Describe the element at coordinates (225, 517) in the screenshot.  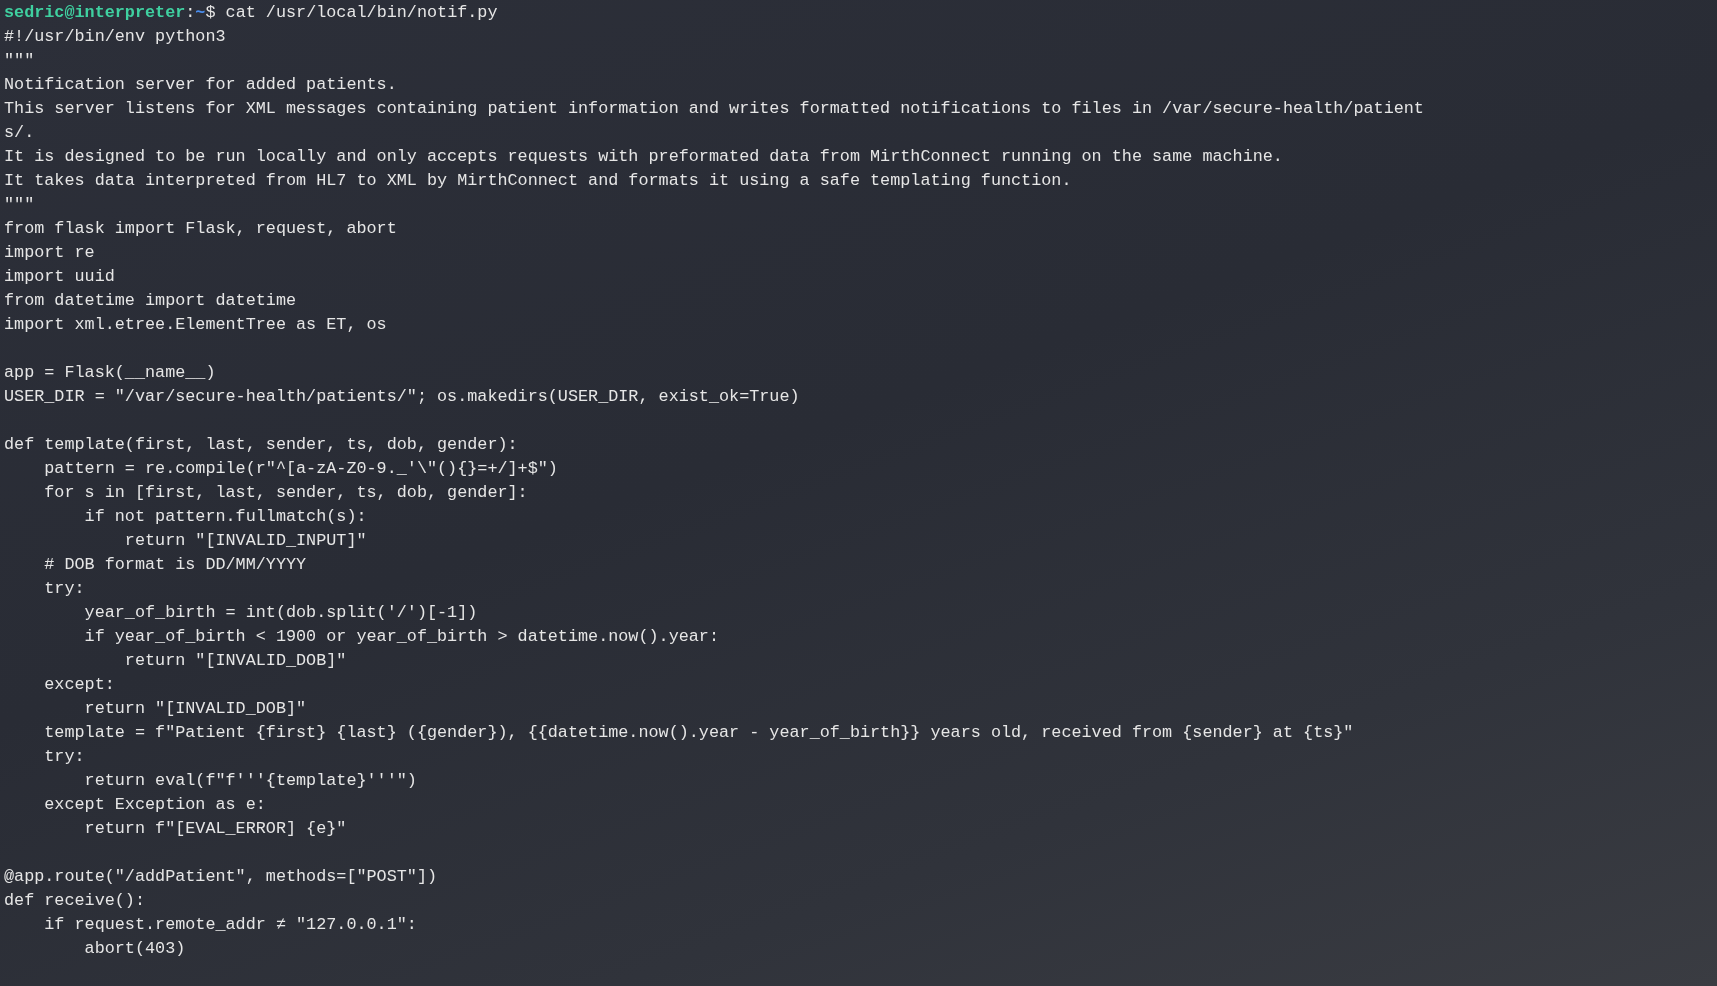
I see `code-line: if not pattern.fullmatch(s):` at that location.